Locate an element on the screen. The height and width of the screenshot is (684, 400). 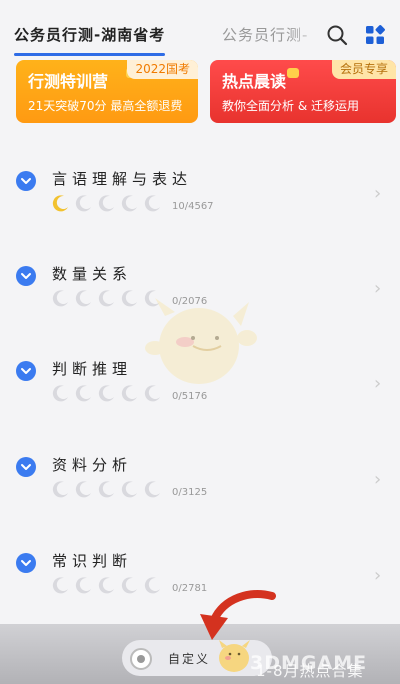
search-button is located at coordinates (337, 35).